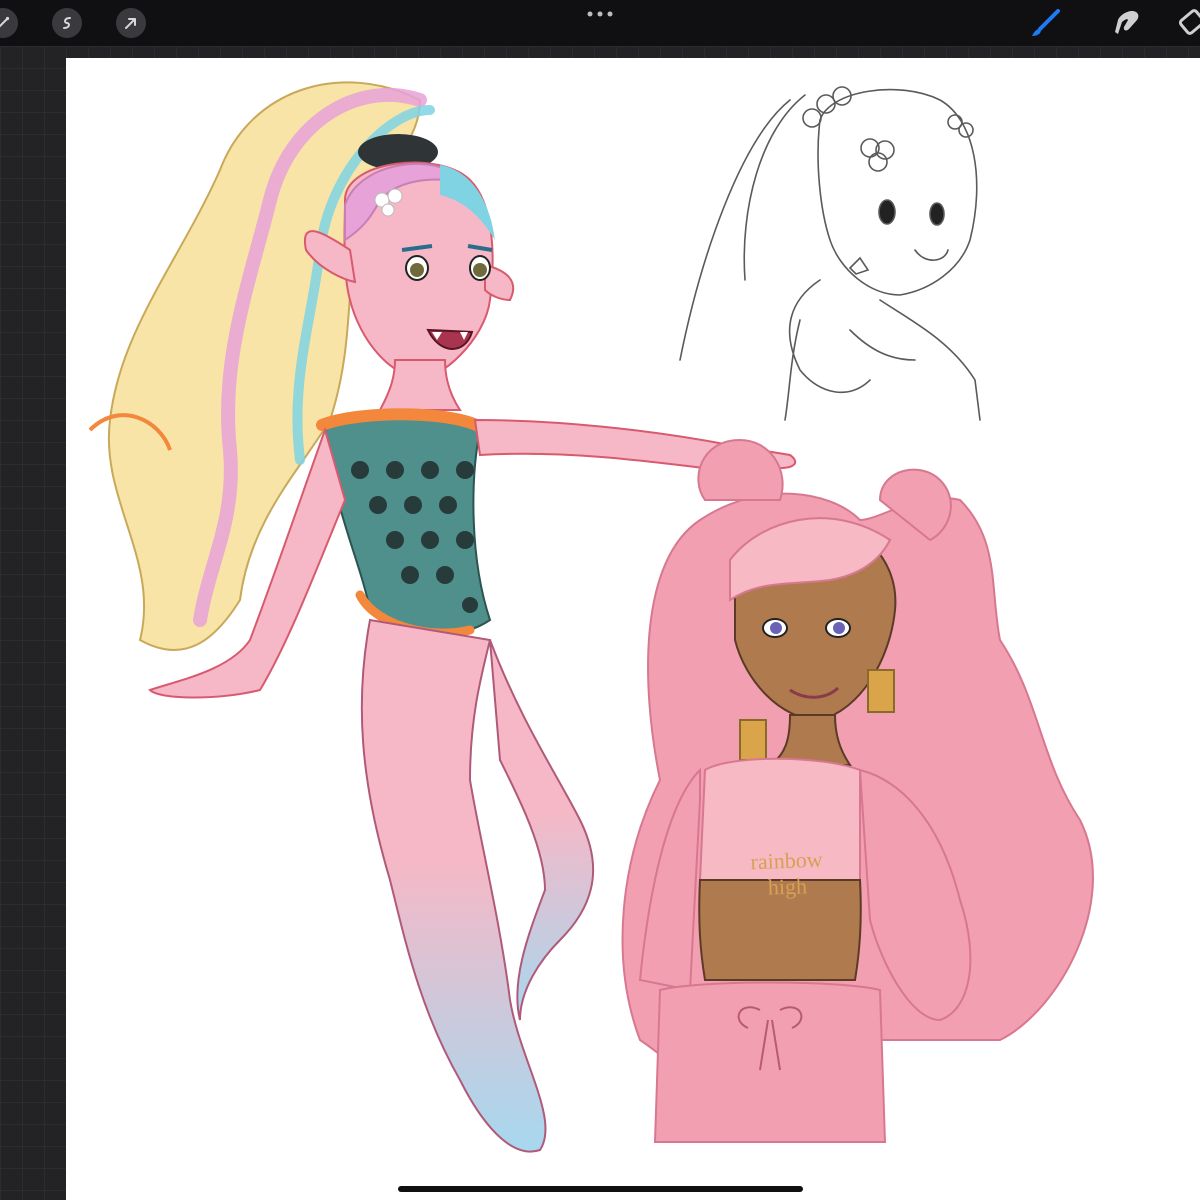 The width and height of the screenshot is (1200, 1200). I want to click on sketch-portrait, so click(830, 253).